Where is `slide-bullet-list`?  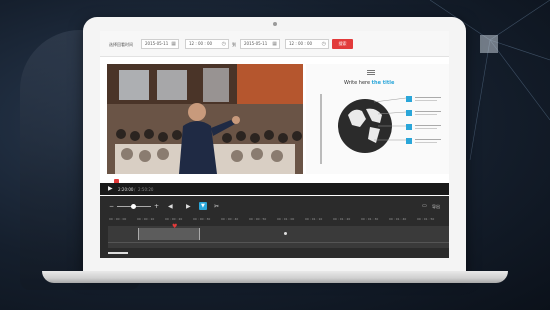 slide-bullet-list is located at coordinates (426, 122).